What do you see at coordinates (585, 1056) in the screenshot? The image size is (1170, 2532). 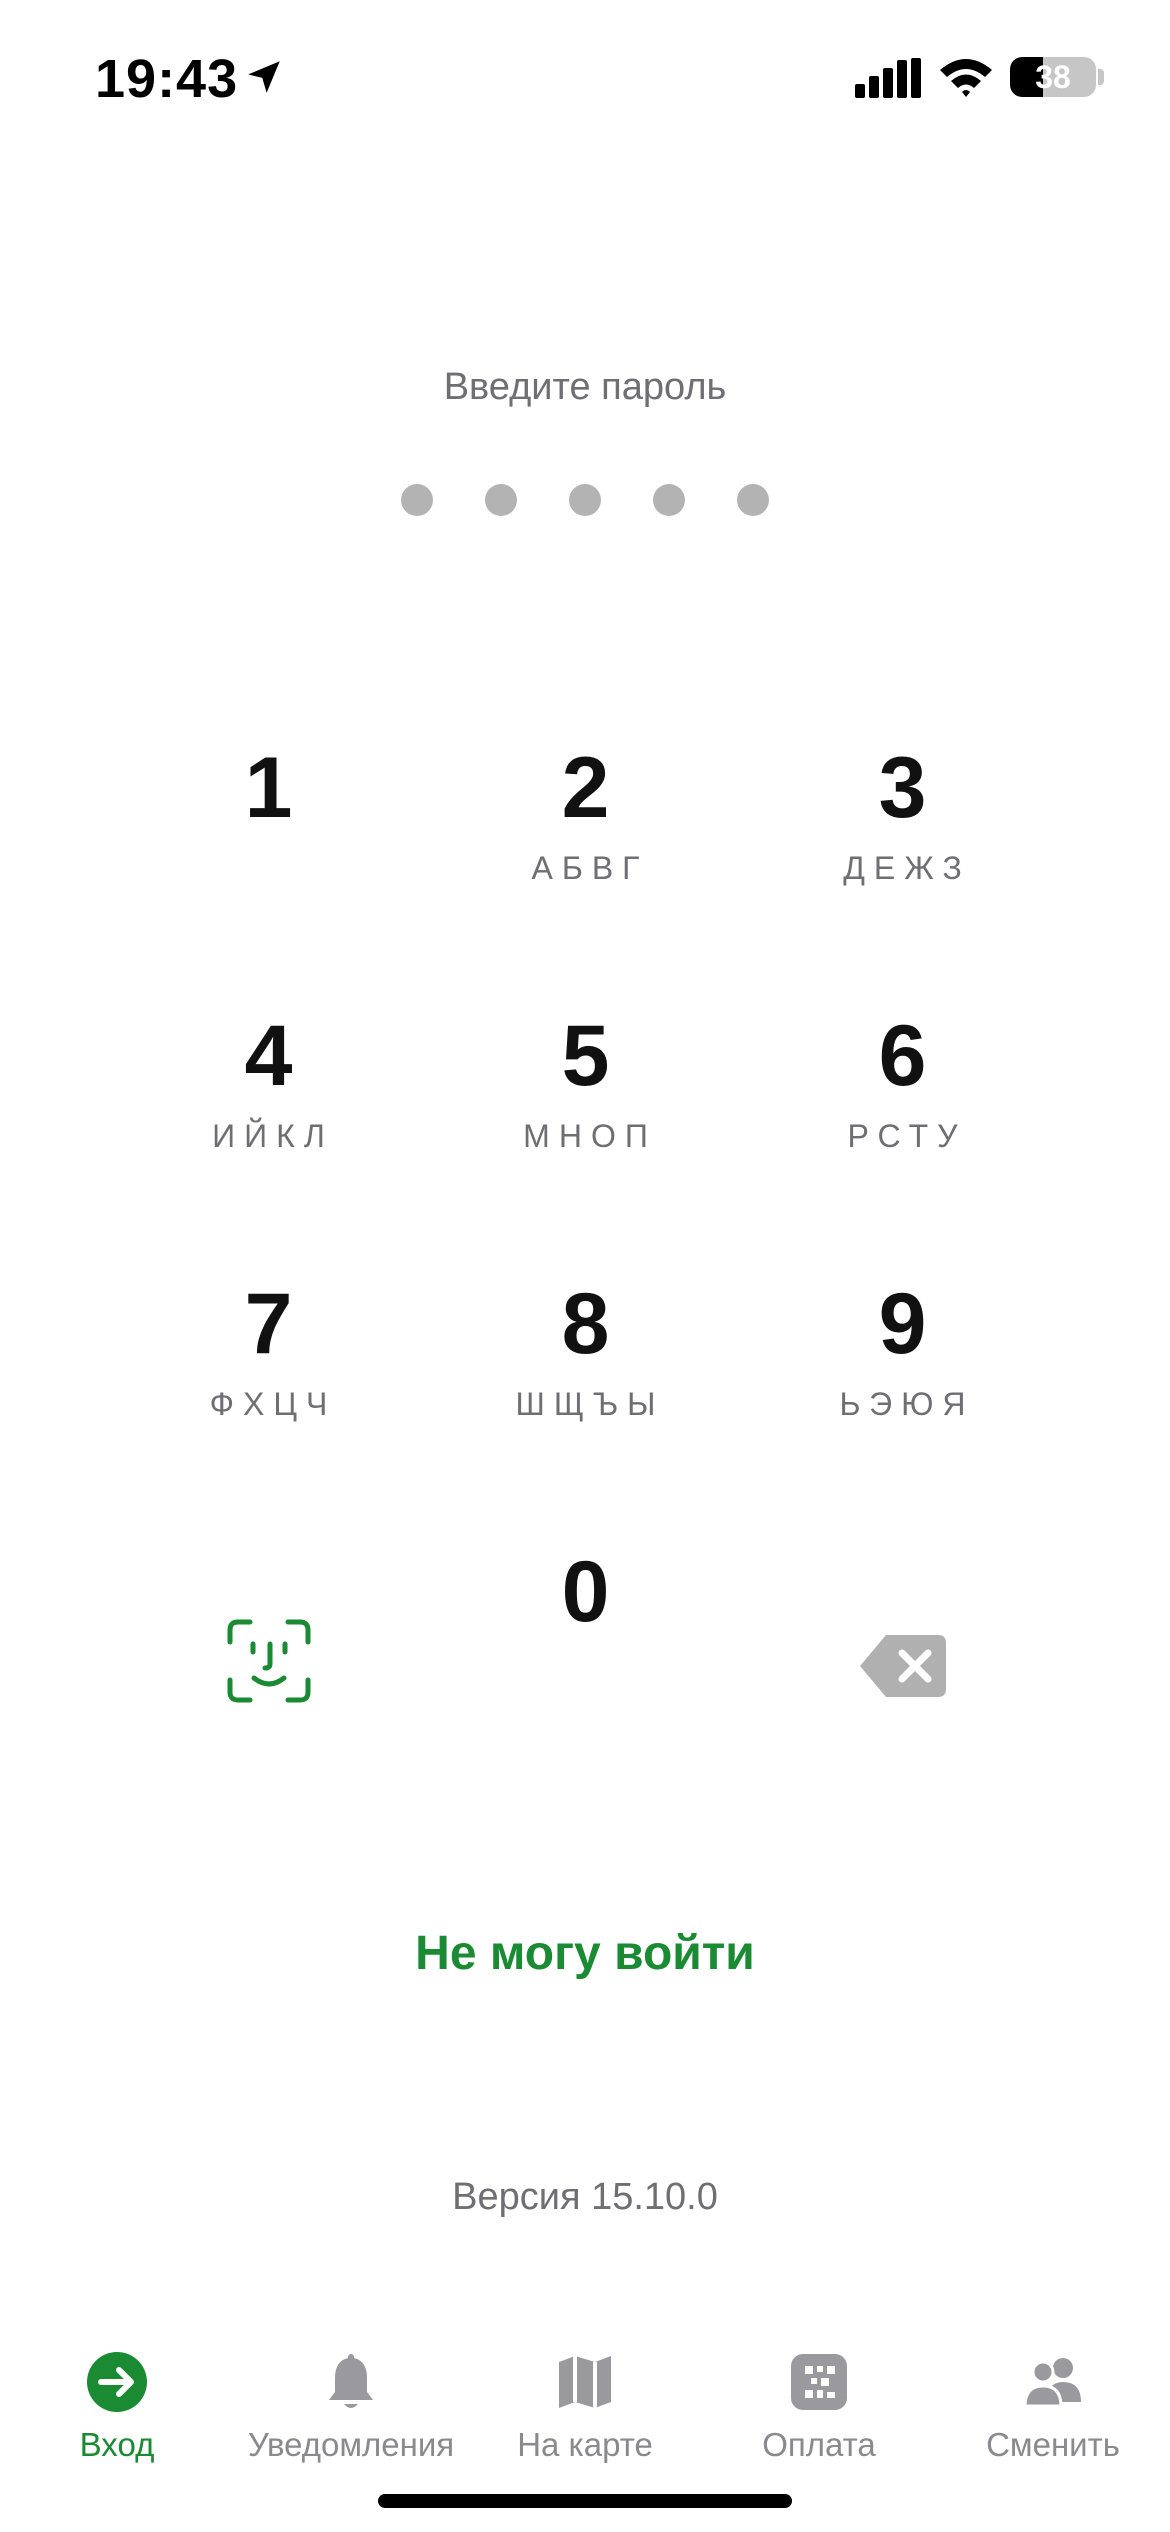 I see `key-digit: 5` at bounding box center [585, 1056].